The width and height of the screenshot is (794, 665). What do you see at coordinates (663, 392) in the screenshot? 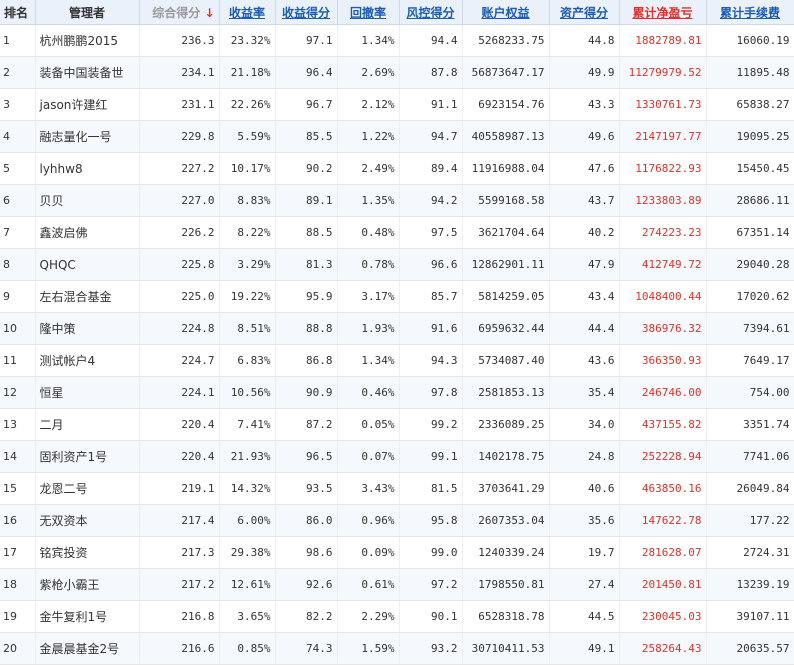
I see `cumulative-profit: 246746.00` at bounding box center [663, 392].